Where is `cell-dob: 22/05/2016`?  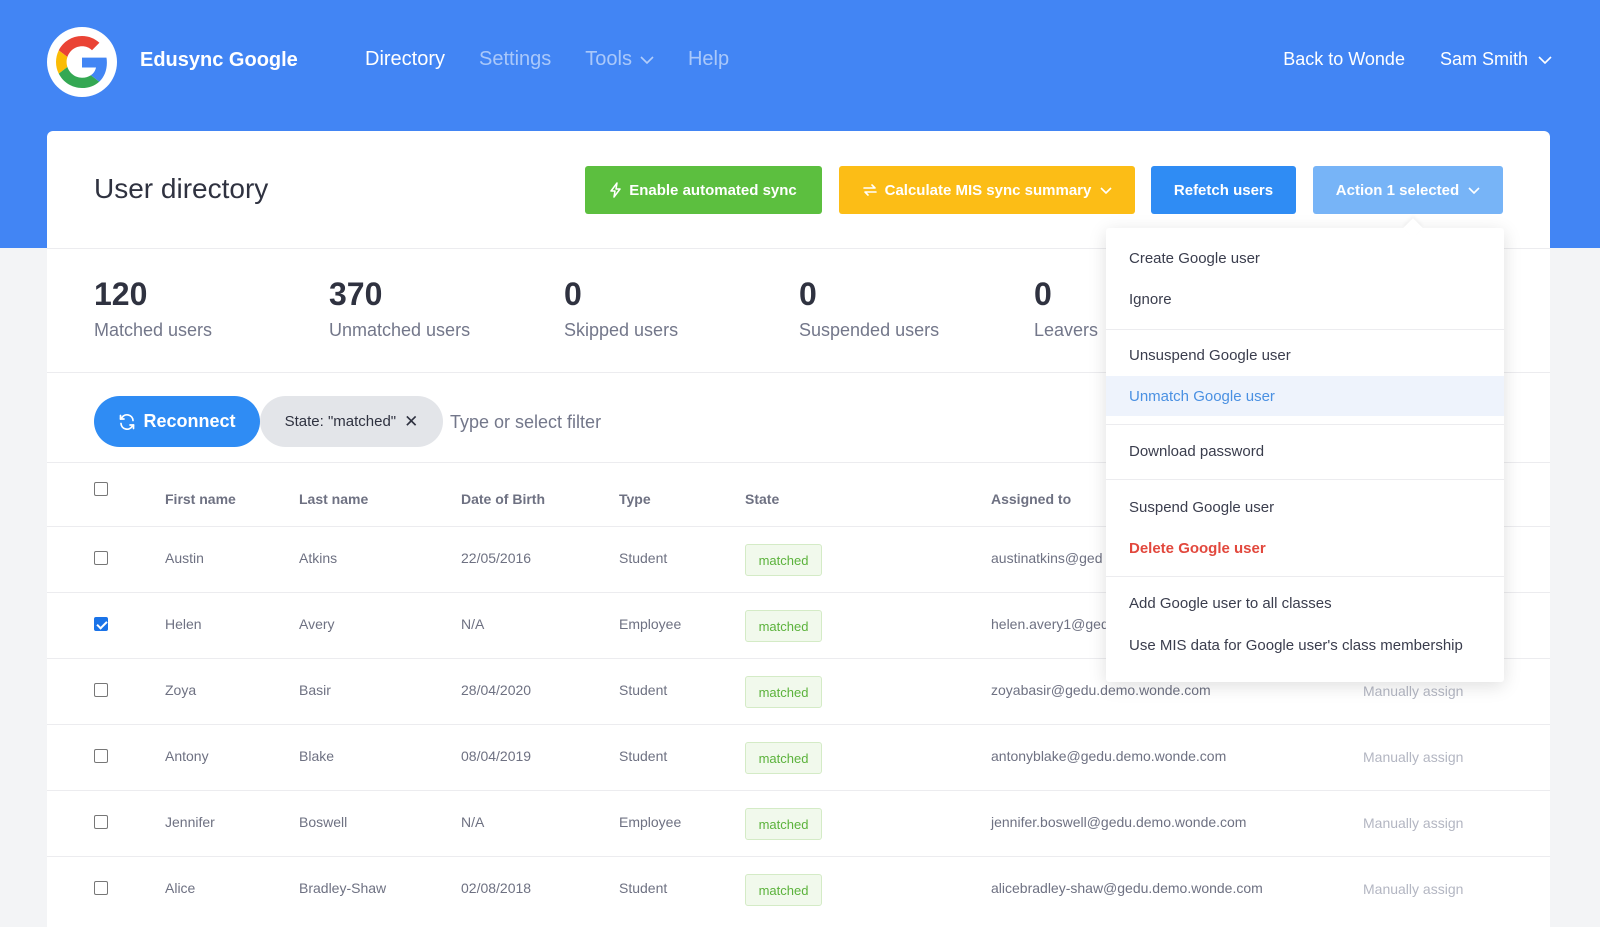 cell-dob: 22/05/2016 is located at coordinates (496, 558).